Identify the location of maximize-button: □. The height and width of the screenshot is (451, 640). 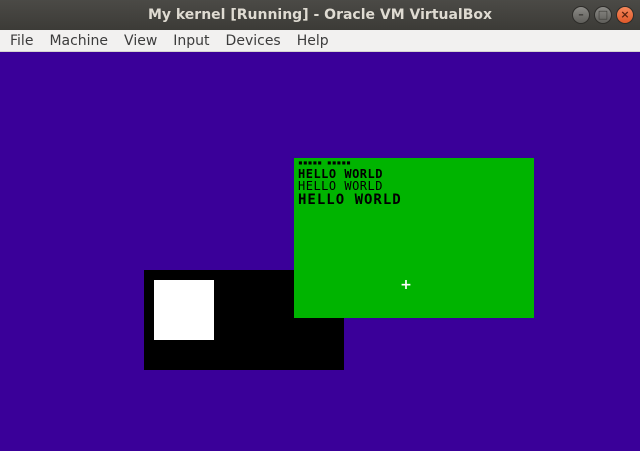
(603, 15).